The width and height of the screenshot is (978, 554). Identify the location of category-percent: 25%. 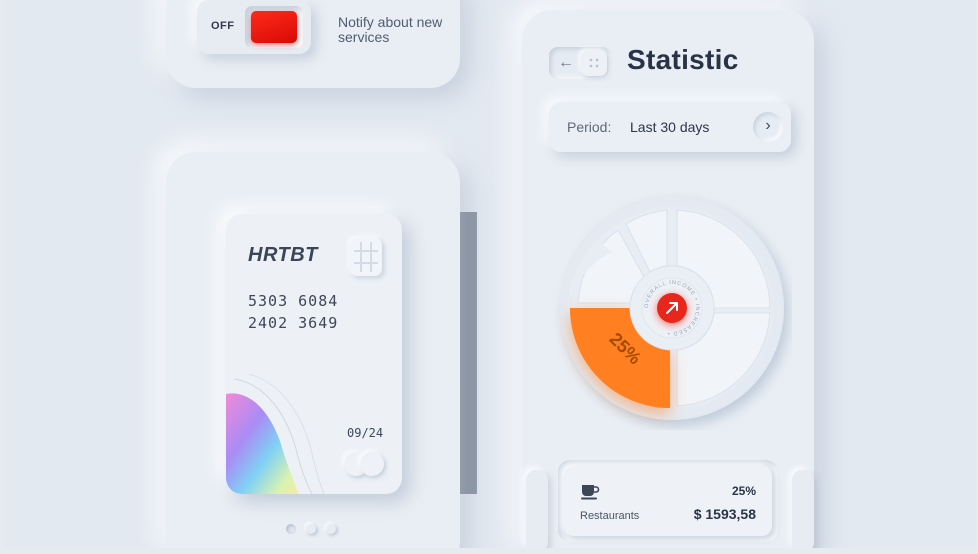
(743, 491).